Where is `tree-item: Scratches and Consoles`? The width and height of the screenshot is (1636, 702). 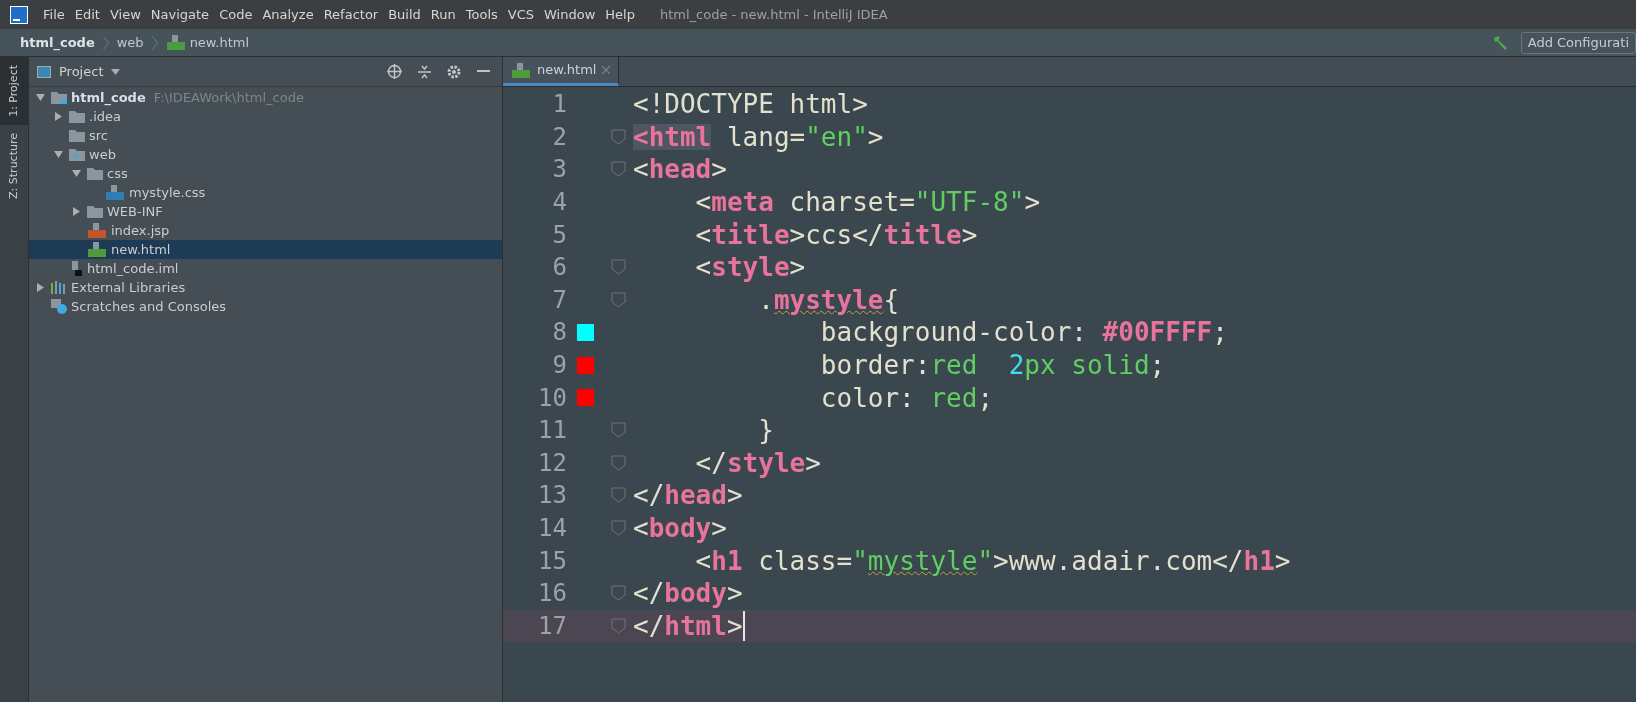 tree-item: Scratches and Consoles is located at coordinates (265, 306).